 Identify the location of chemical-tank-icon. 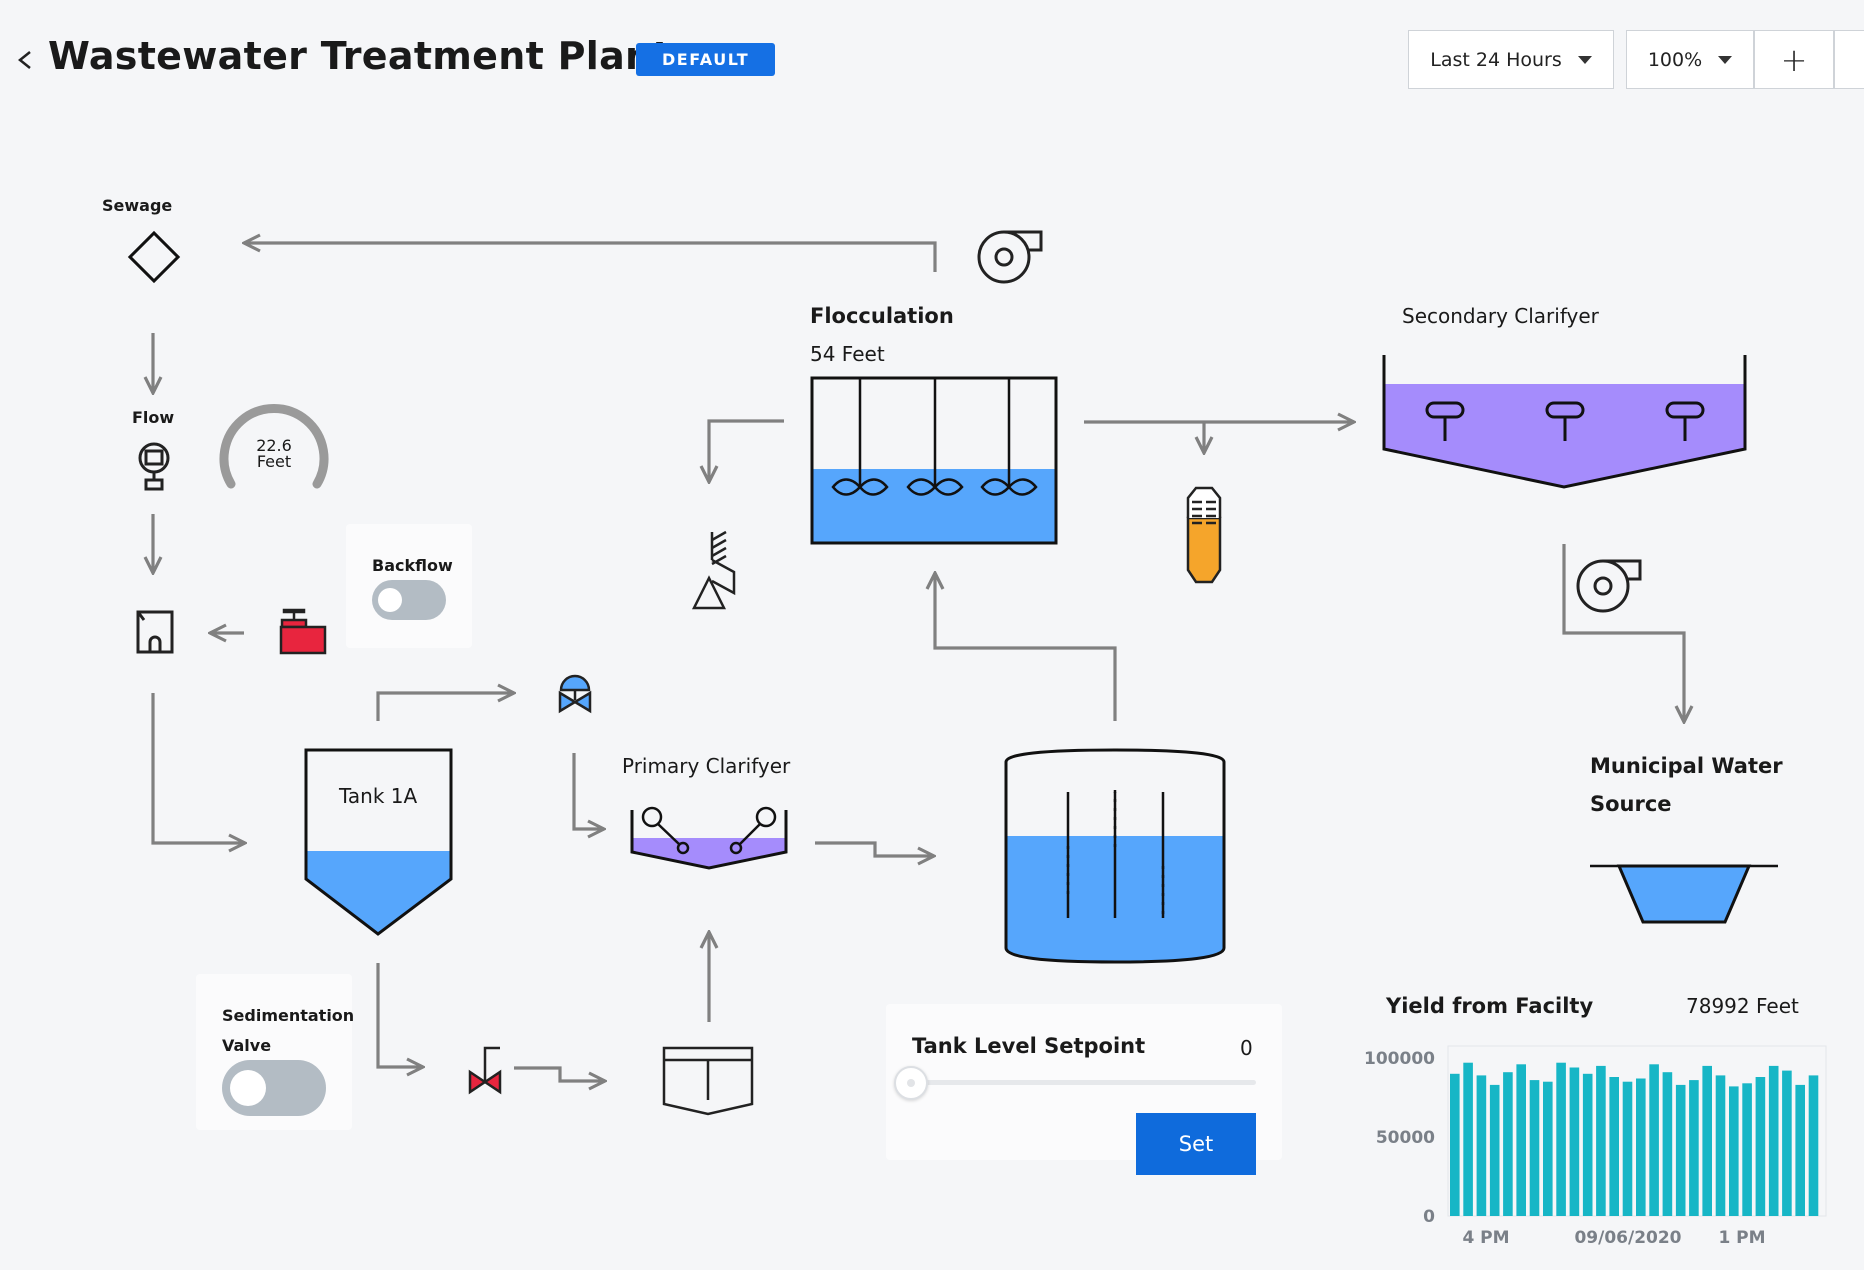
(1204, 535).